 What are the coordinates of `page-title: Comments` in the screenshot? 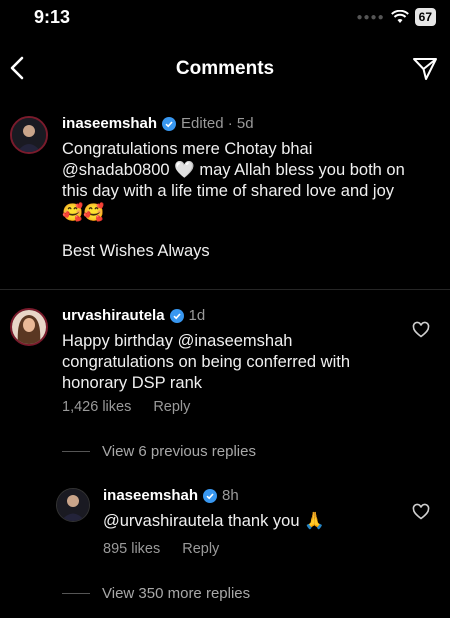 It's located at (225, 68).